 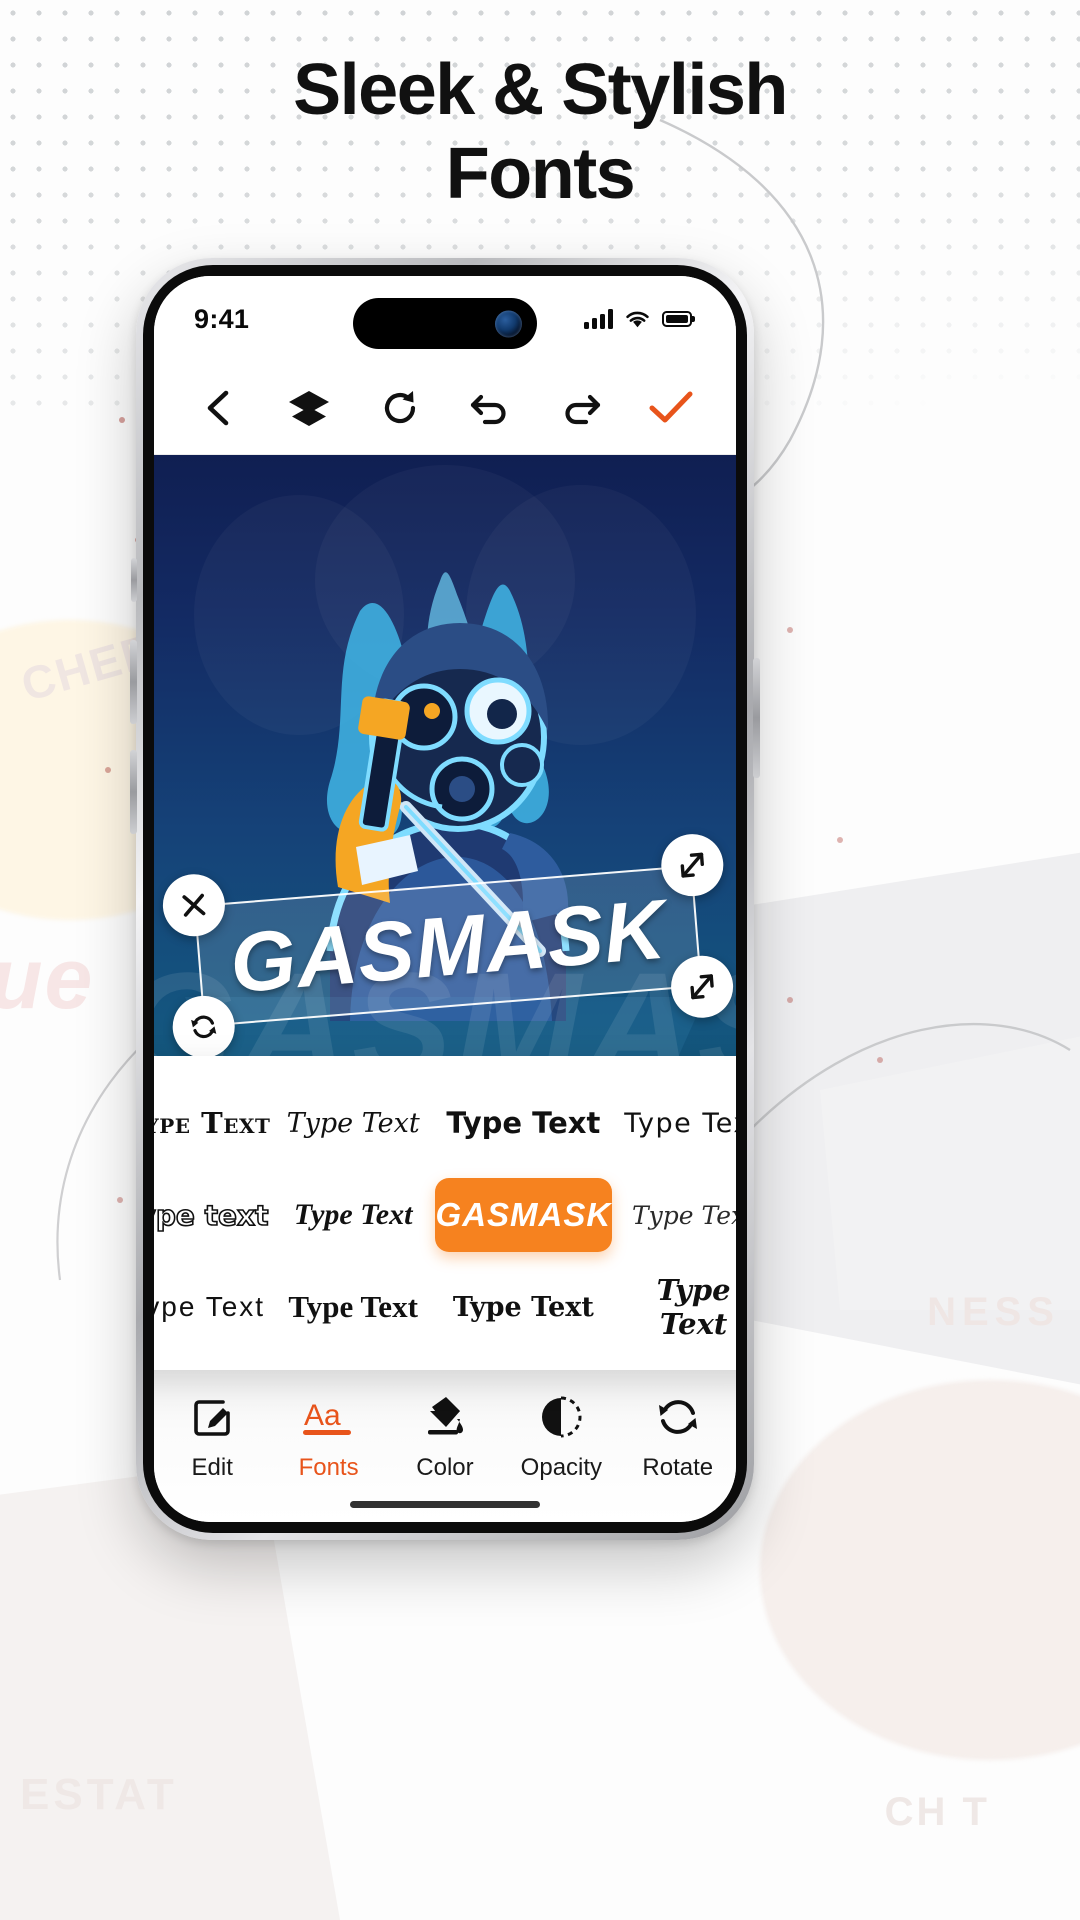 I want to click on headline-line-1: Sleek & Stylish, so click(x=540, y=90).